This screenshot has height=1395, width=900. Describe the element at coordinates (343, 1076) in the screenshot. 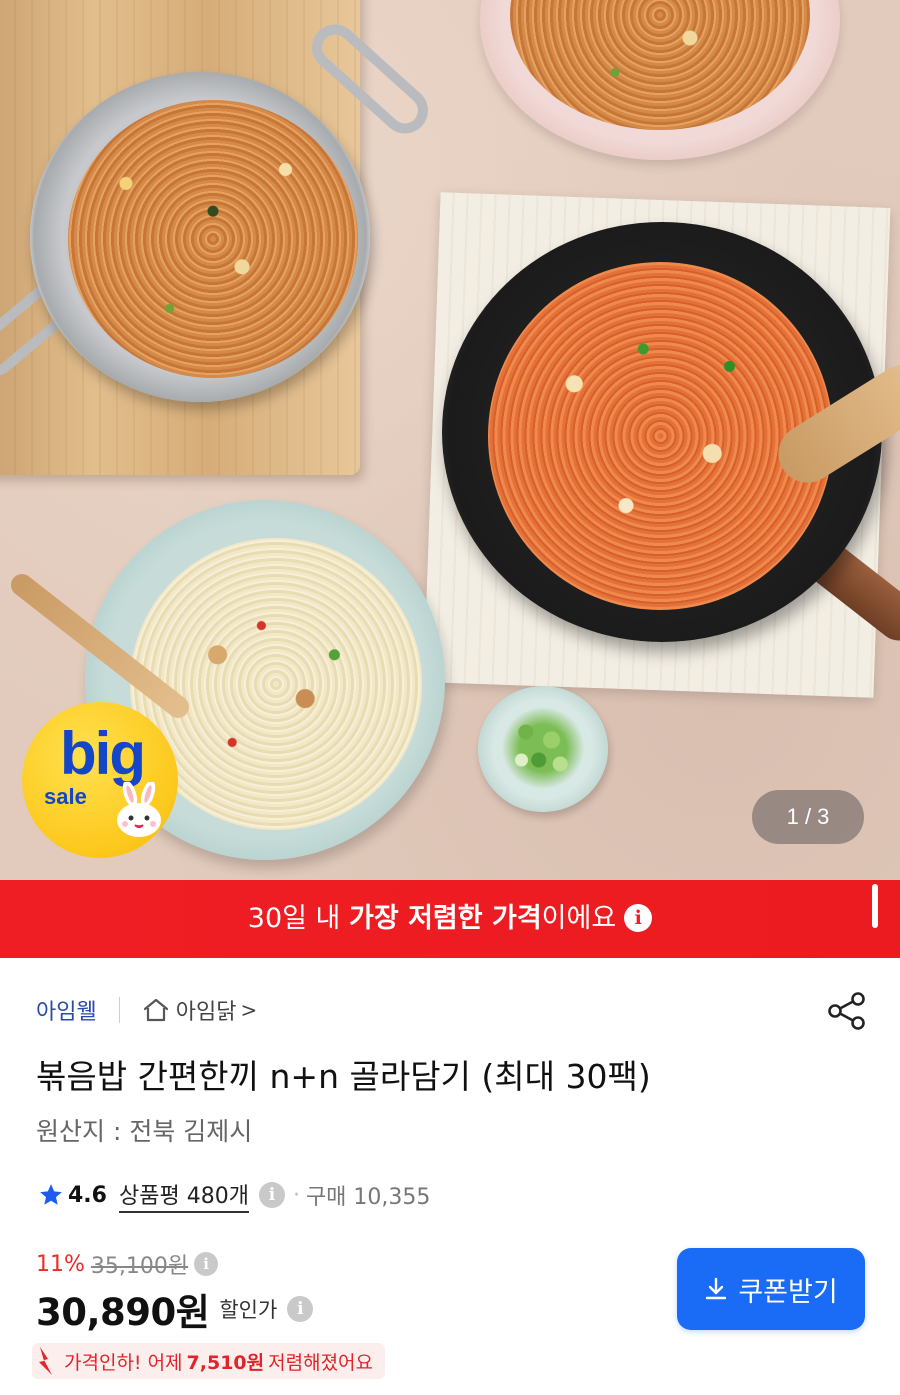

I see `product-title: 볶음밥 간편한끼 n+n 골라담기 (최대 30팩)` at that location.